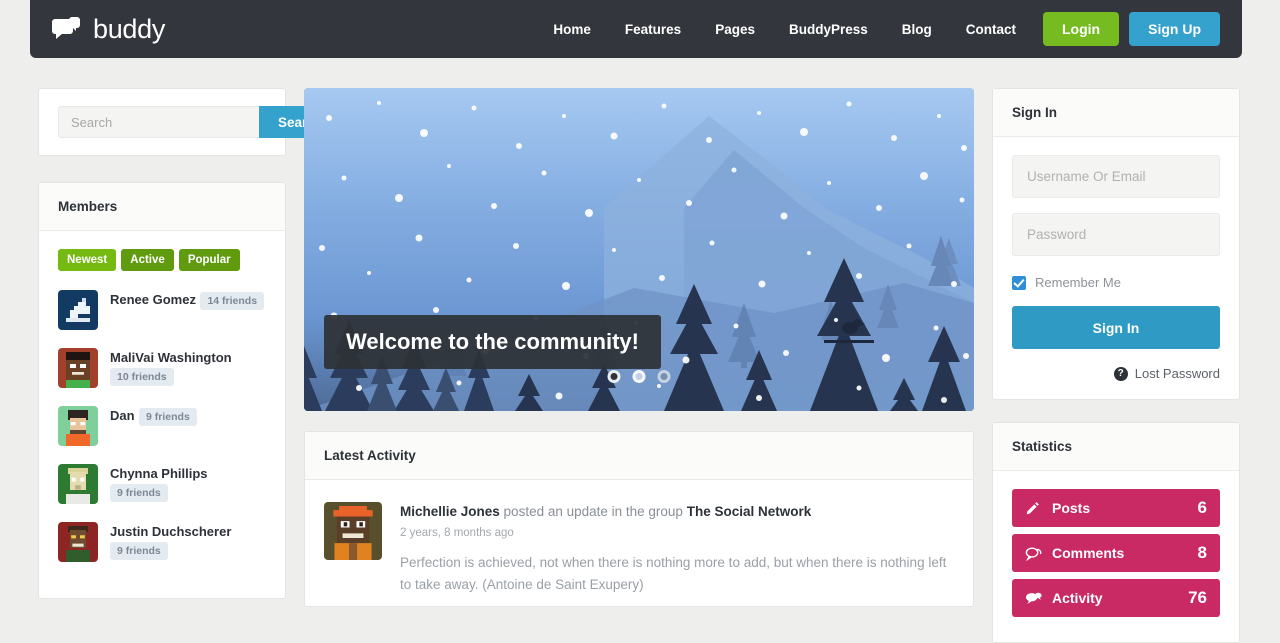 The height and width of the screenshot is (643, 1280). I want to click on remember-me-label: Remember Me, so click(1078, 282).